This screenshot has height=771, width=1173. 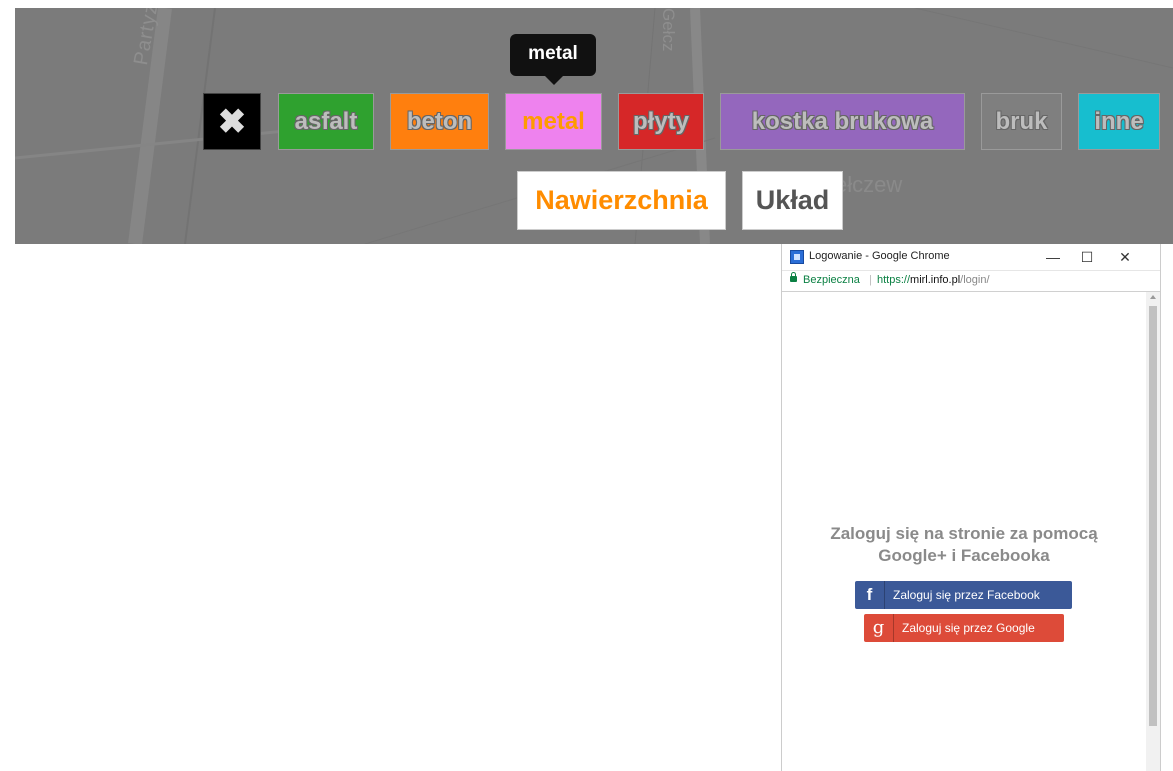 I want to click on url-scheme: https://, so click(x=894, y=280).